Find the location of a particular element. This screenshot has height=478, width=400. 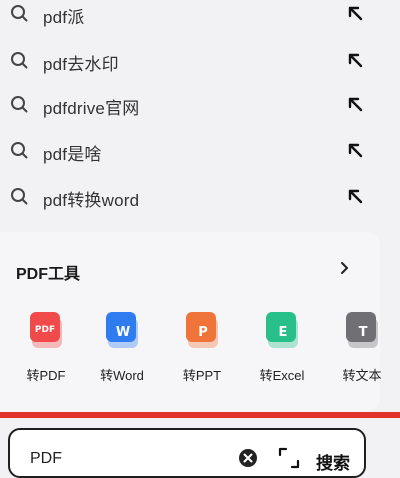

suggestion-item: pdf是啥 is located at coordinates (200, 150).